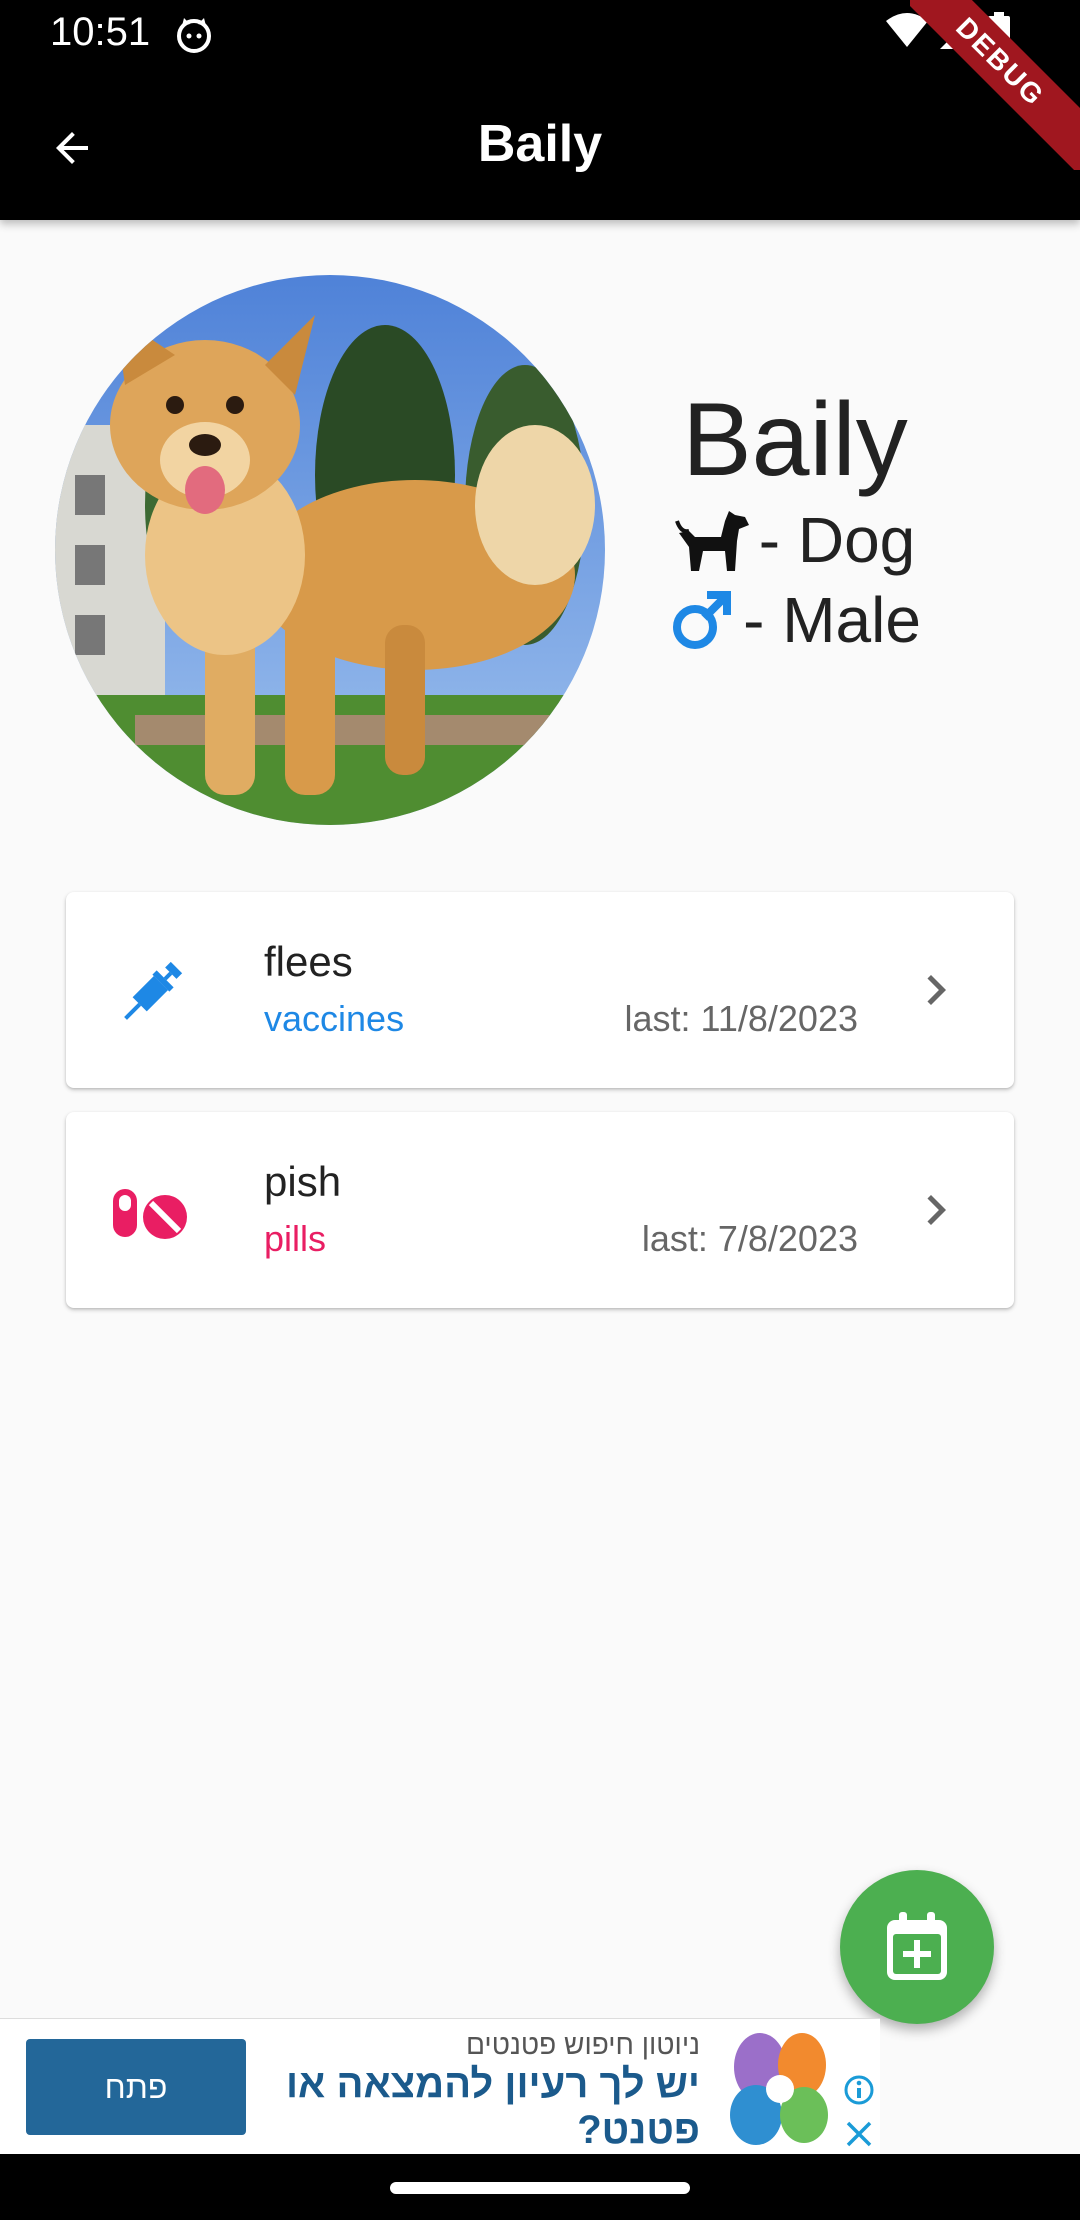 This screenshot has width=1080, height=2220. I want to click on home-gesture-handle, so click(540, 2188).